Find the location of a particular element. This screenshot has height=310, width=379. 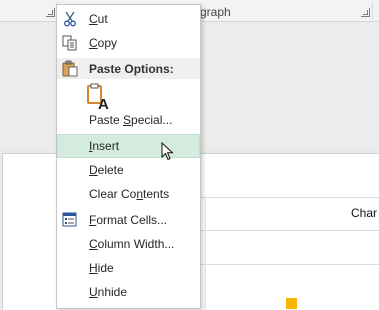

menu-item-label: Cut is located at coordinates (98, 19).